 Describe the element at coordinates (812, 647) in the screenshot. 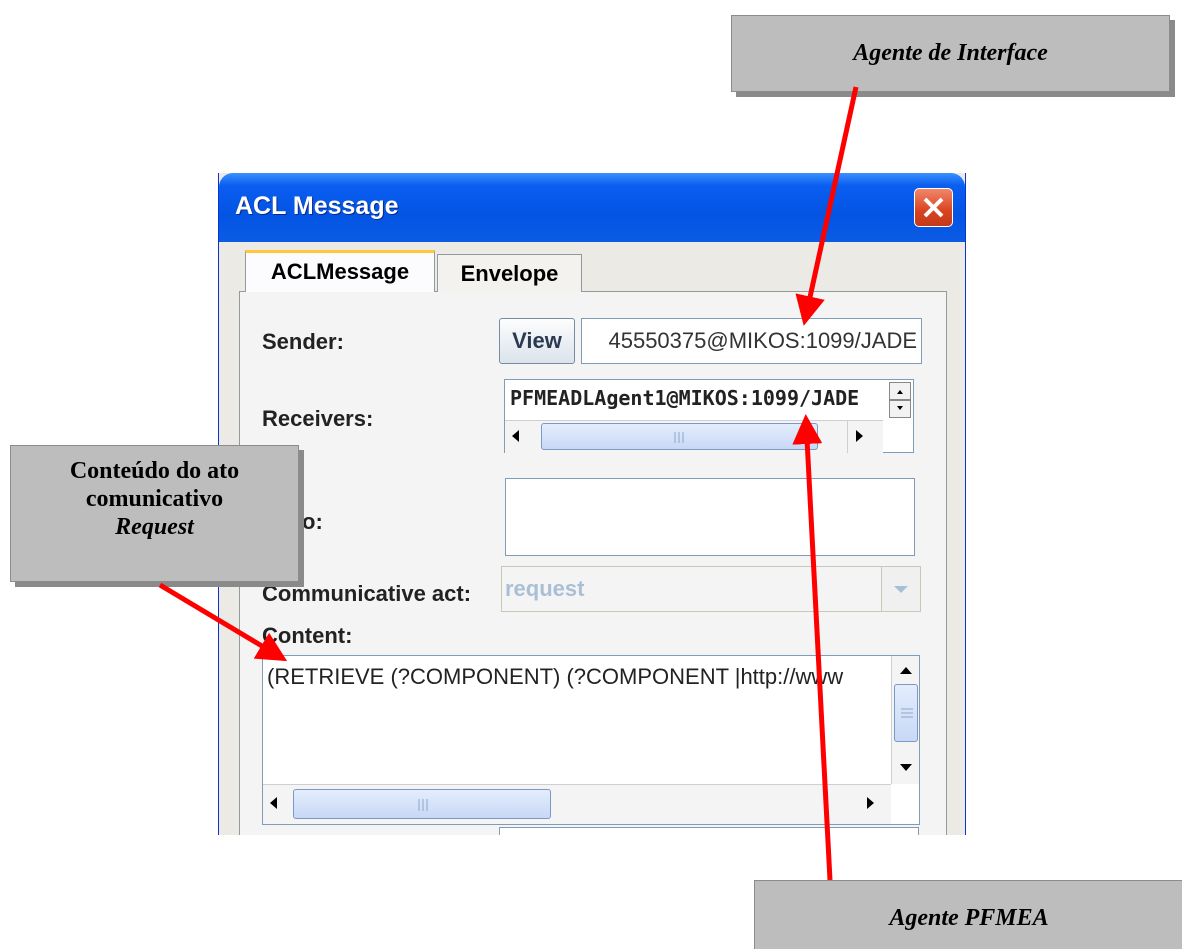

I see `pfmea-arrow` at that location.